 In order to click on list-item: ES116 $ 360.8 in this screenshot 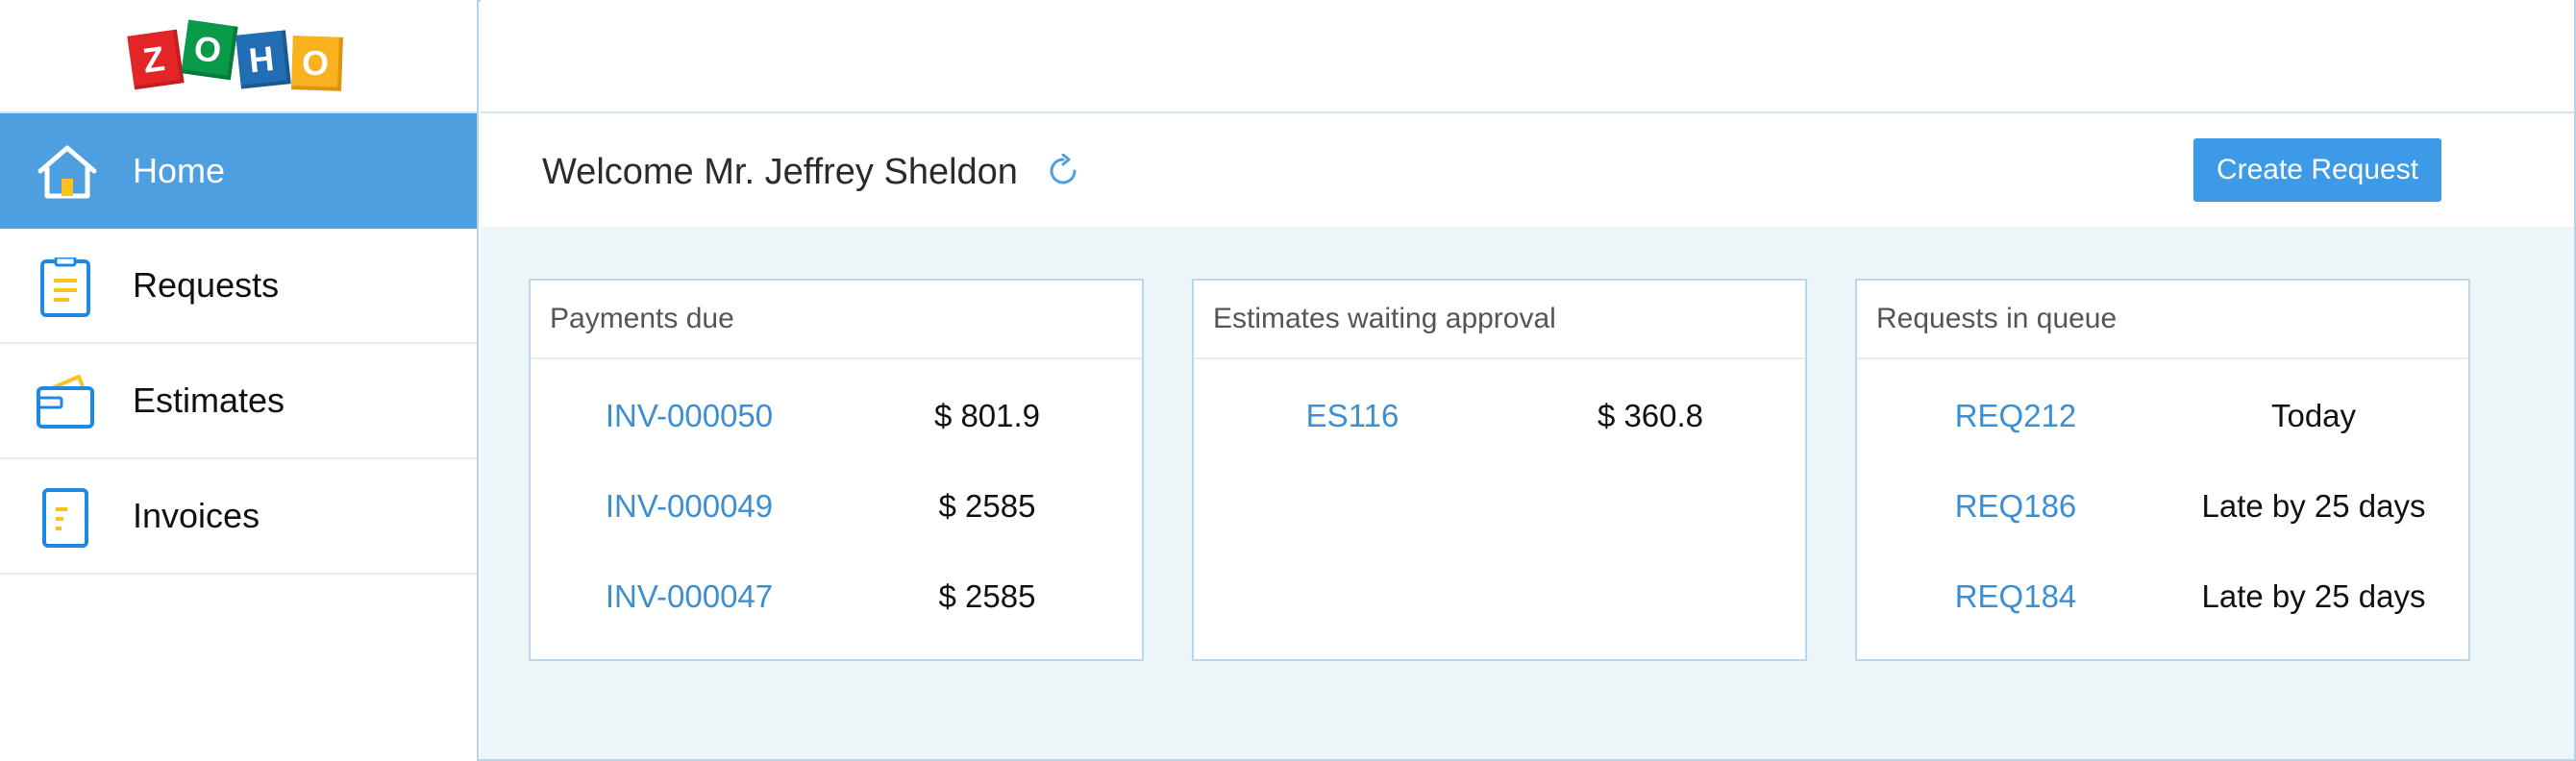, I will do `click(1499, 415)`.